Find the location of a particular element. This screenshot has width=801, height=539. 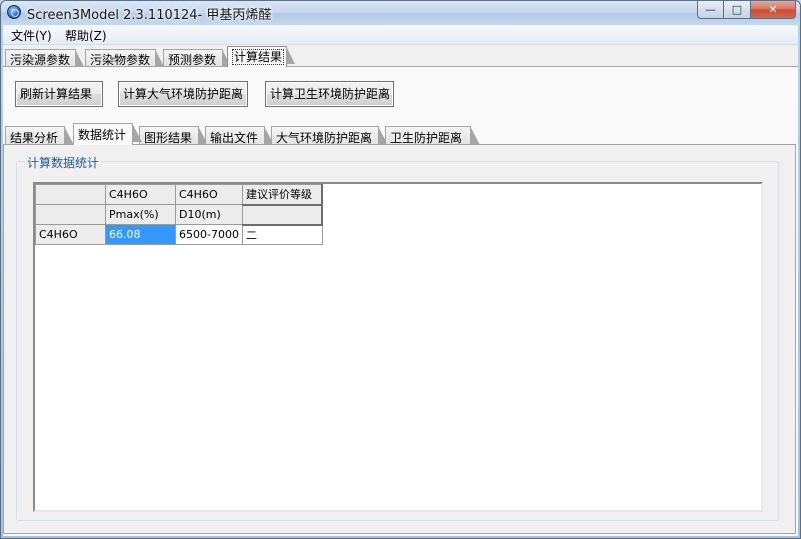

tab-data-stats: 数据统计 is located at coordinates (107, 134).